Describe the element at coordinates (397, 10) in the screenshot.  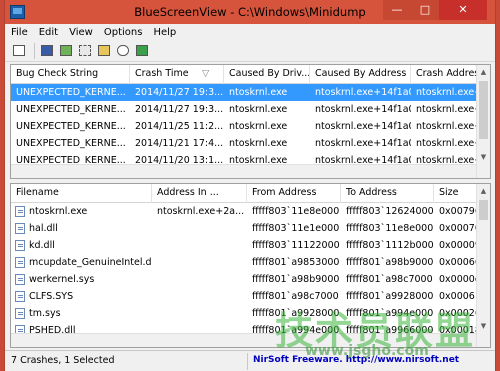
I see `minimize-button: —` at that location.